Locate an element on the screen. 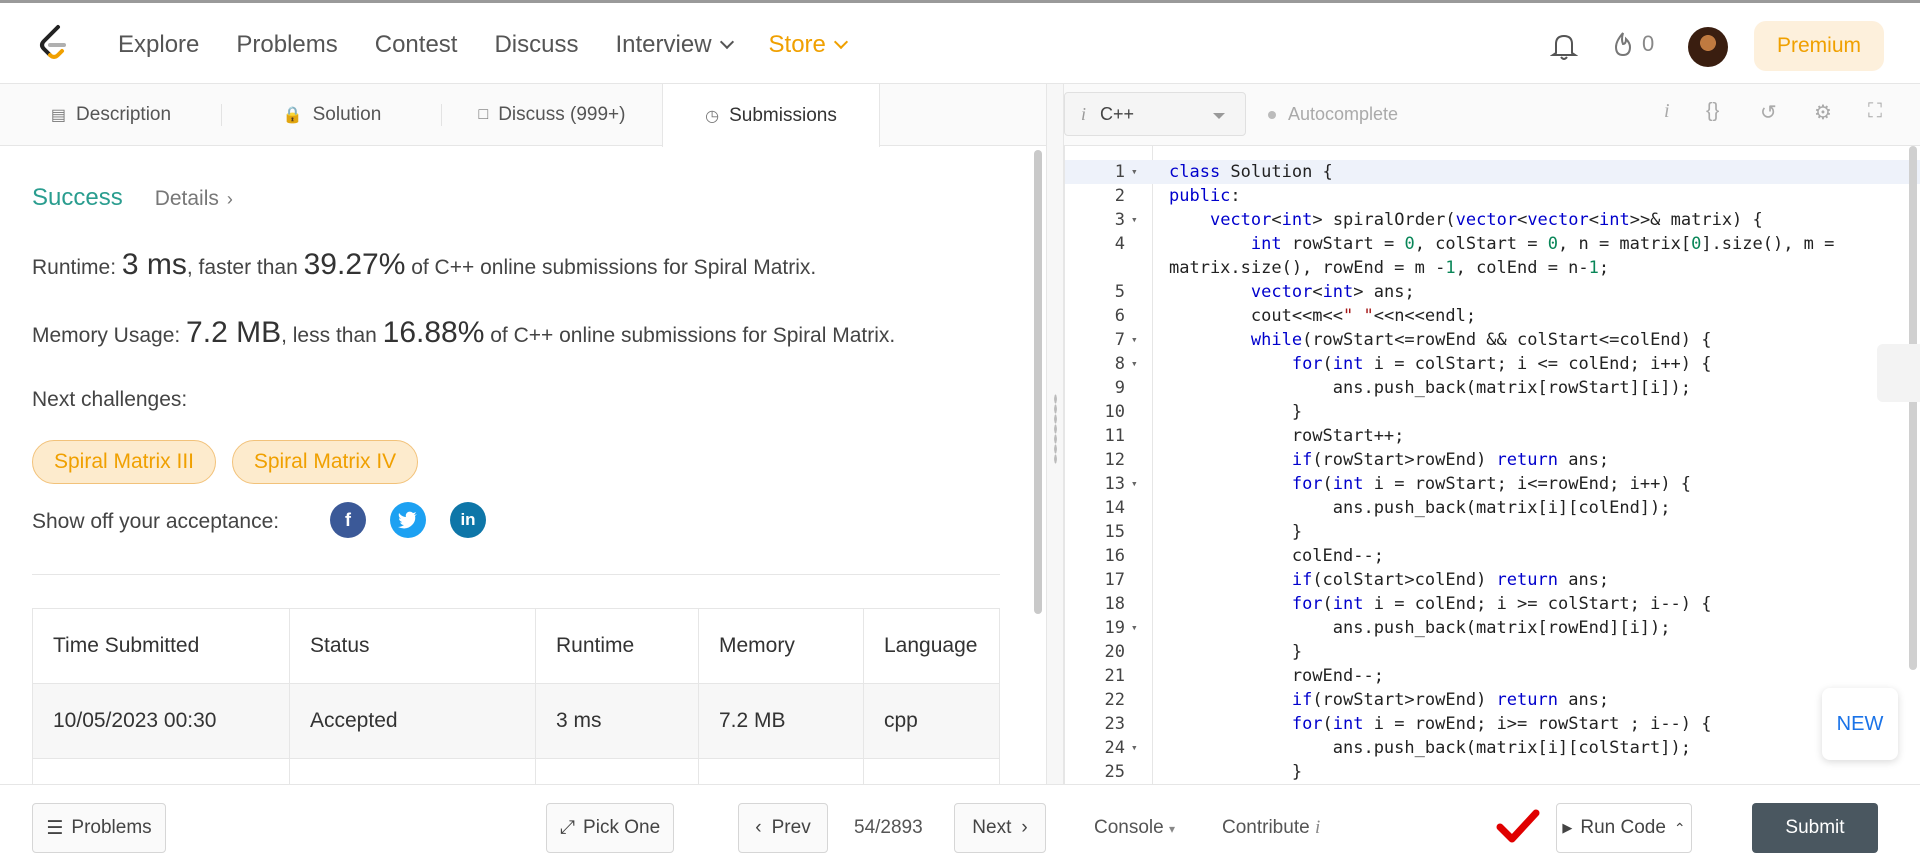 The image size is (1920, 862). line-number: 19 is located at coordinates (1114, 628).